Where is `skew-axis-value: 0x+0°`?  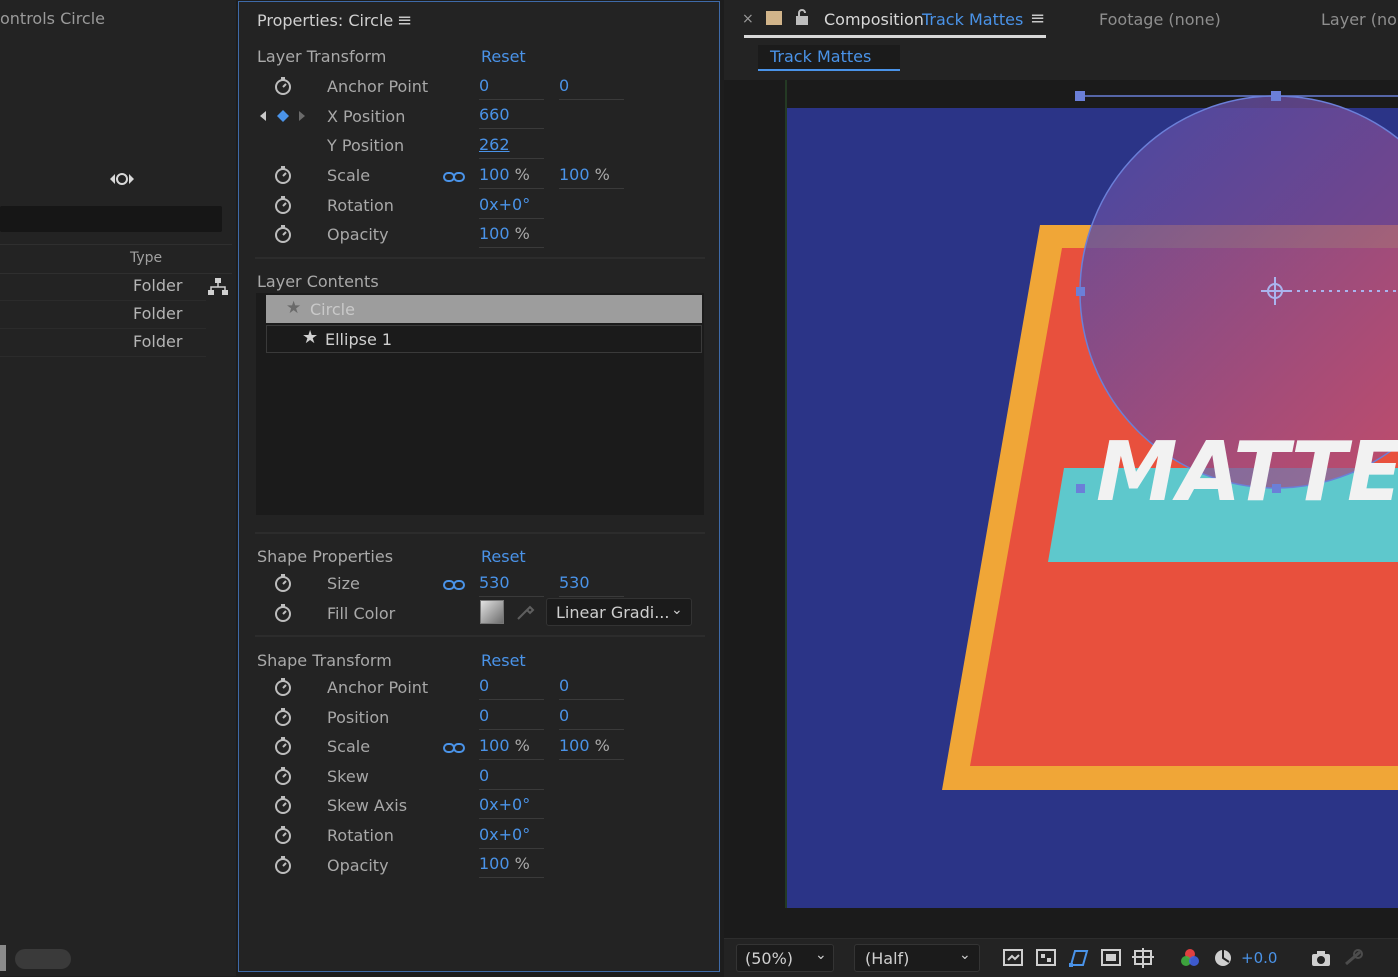 skew-axis-value: 0x+0° is located at coordinates (504, 804).